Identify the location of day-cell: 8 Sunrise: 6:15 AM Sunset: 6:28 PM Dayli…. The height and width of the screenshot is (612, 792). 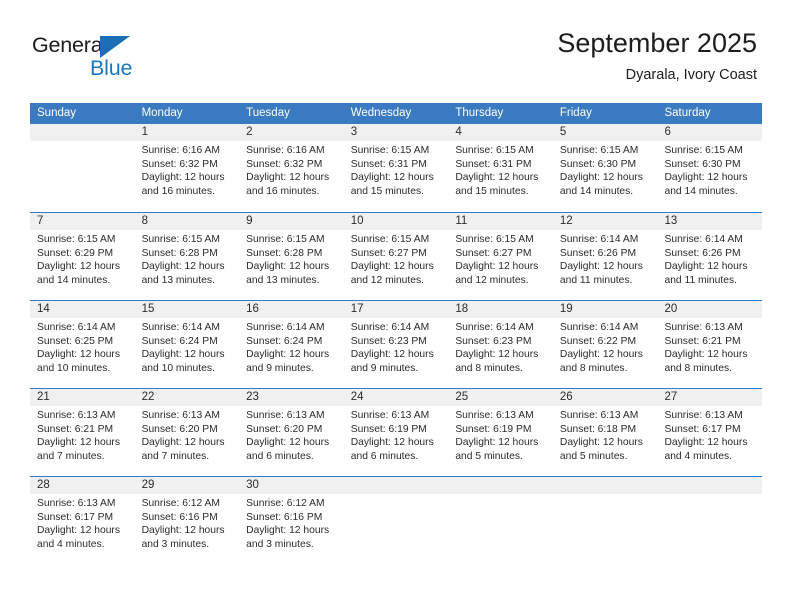
(187, 256).